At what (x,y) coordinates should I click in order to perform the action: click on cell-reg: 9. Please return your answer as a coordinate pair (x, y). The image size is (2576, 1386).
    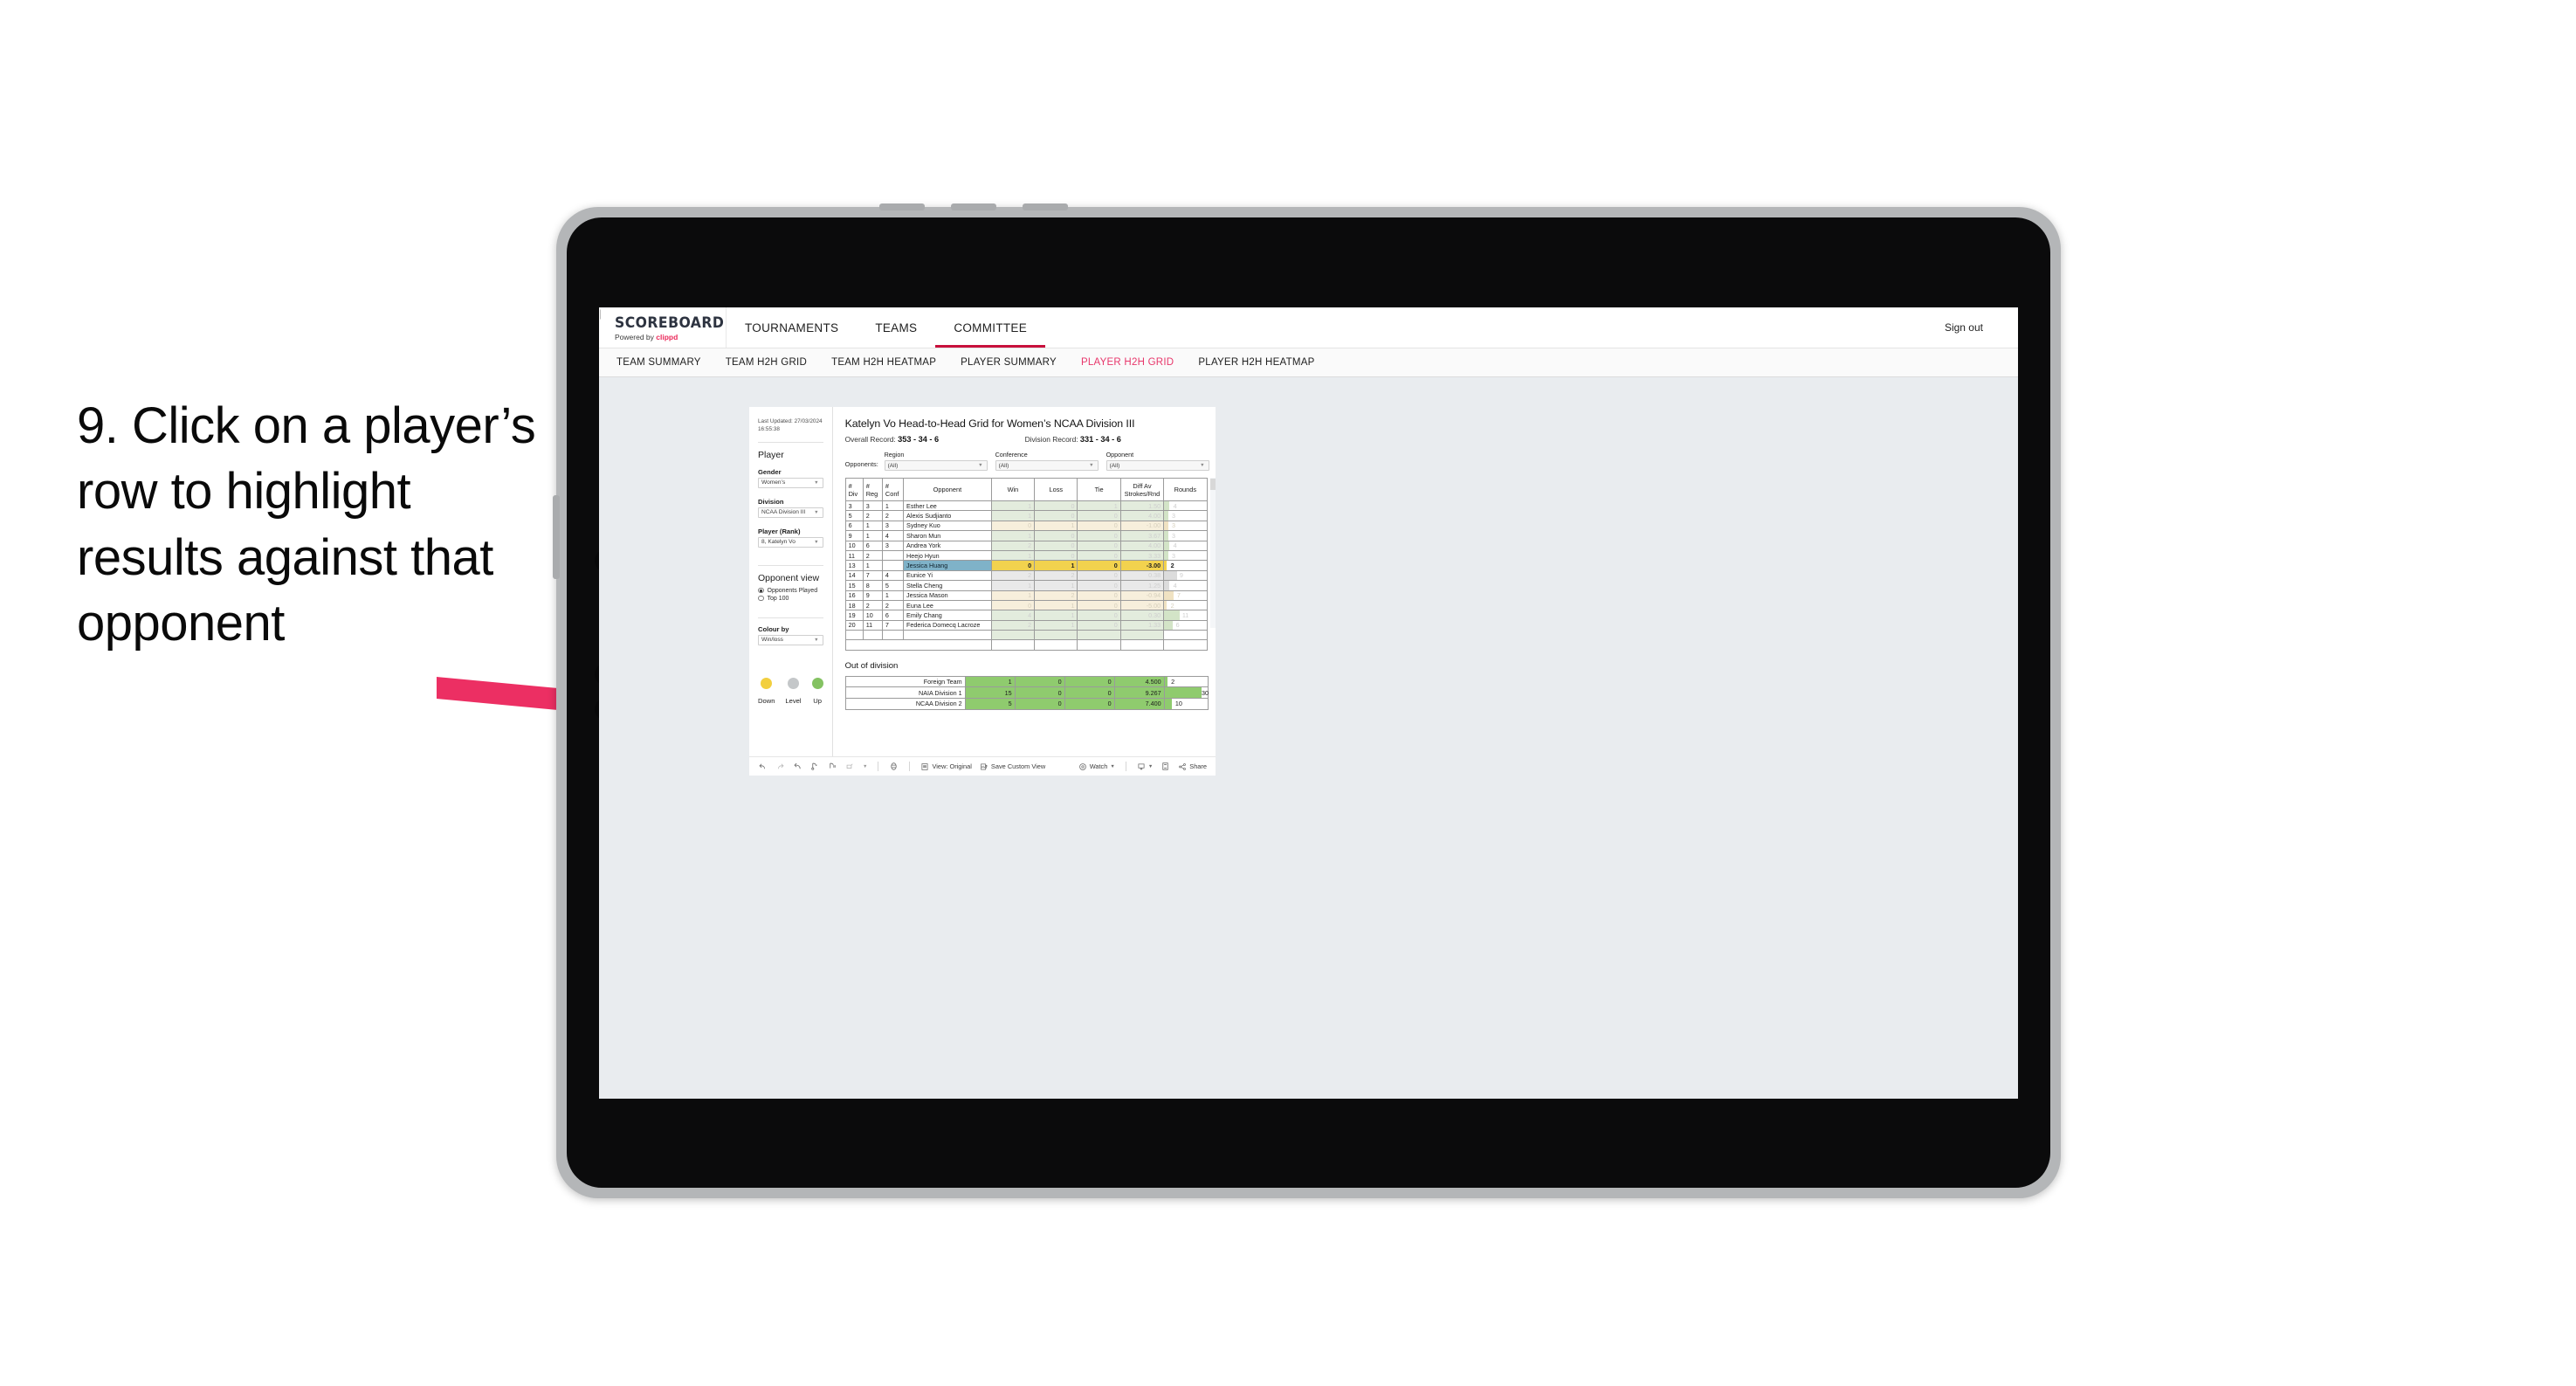
    Looking at the image, I should click on (872, 595).